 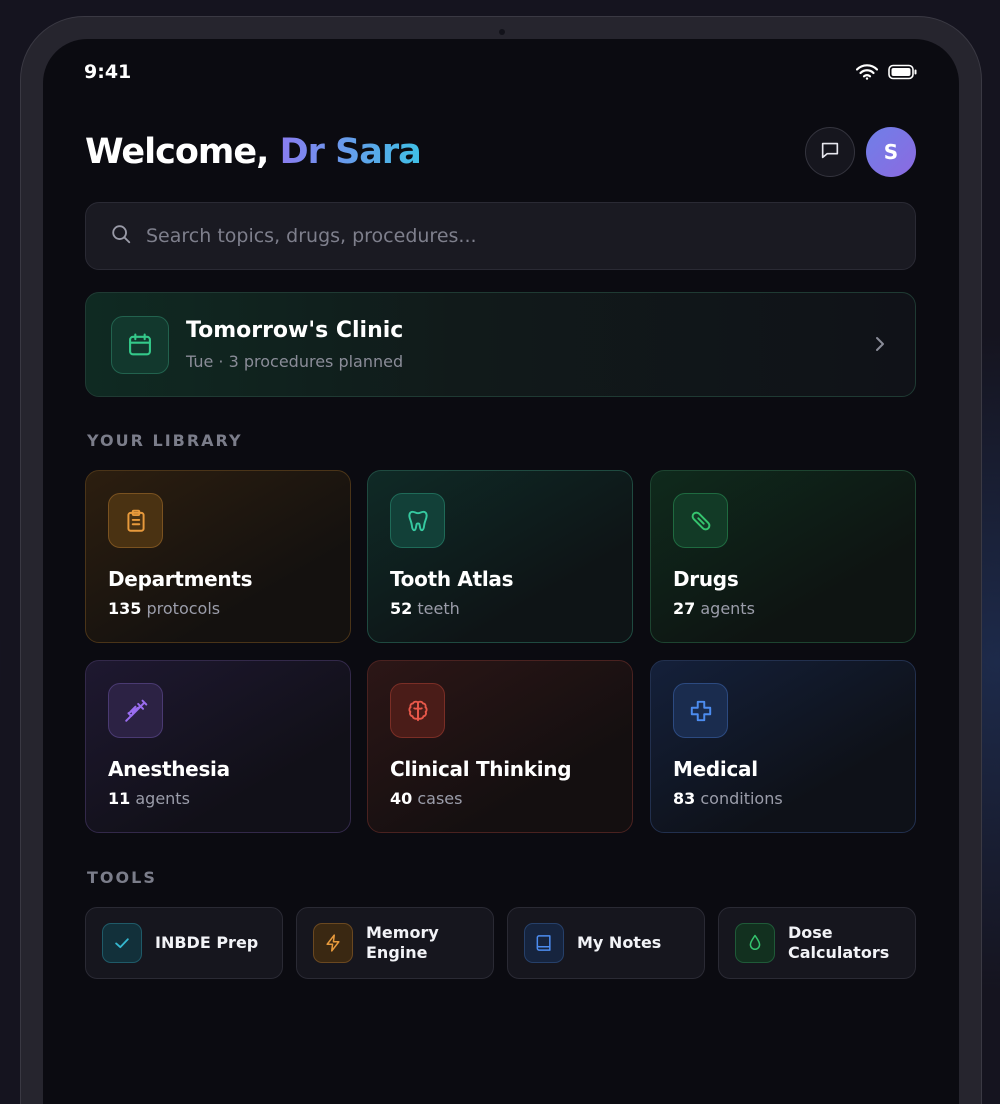 What do you see at coordinates (715, 769) in the screenshot?
I see `library-card-title: Medical` at bounding box center [715, 769].